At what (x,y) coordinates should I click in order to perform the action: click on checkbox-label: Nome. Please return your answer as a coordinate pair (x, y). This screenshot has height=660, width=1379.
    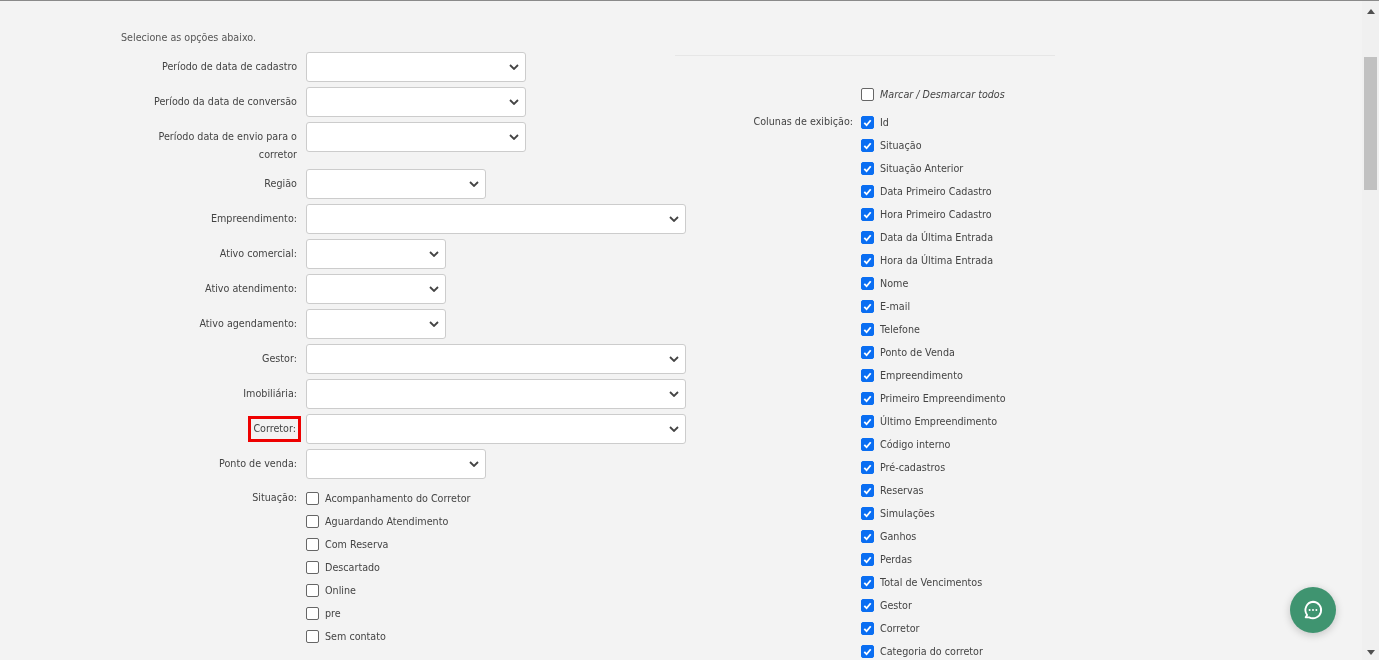
    Looking at the image, I should click on (894, 283).